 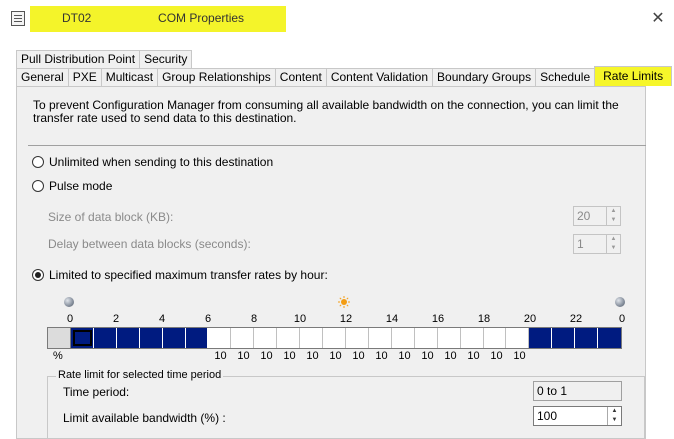 I want to click on properties-window-icon, so click(x=18, y=18).